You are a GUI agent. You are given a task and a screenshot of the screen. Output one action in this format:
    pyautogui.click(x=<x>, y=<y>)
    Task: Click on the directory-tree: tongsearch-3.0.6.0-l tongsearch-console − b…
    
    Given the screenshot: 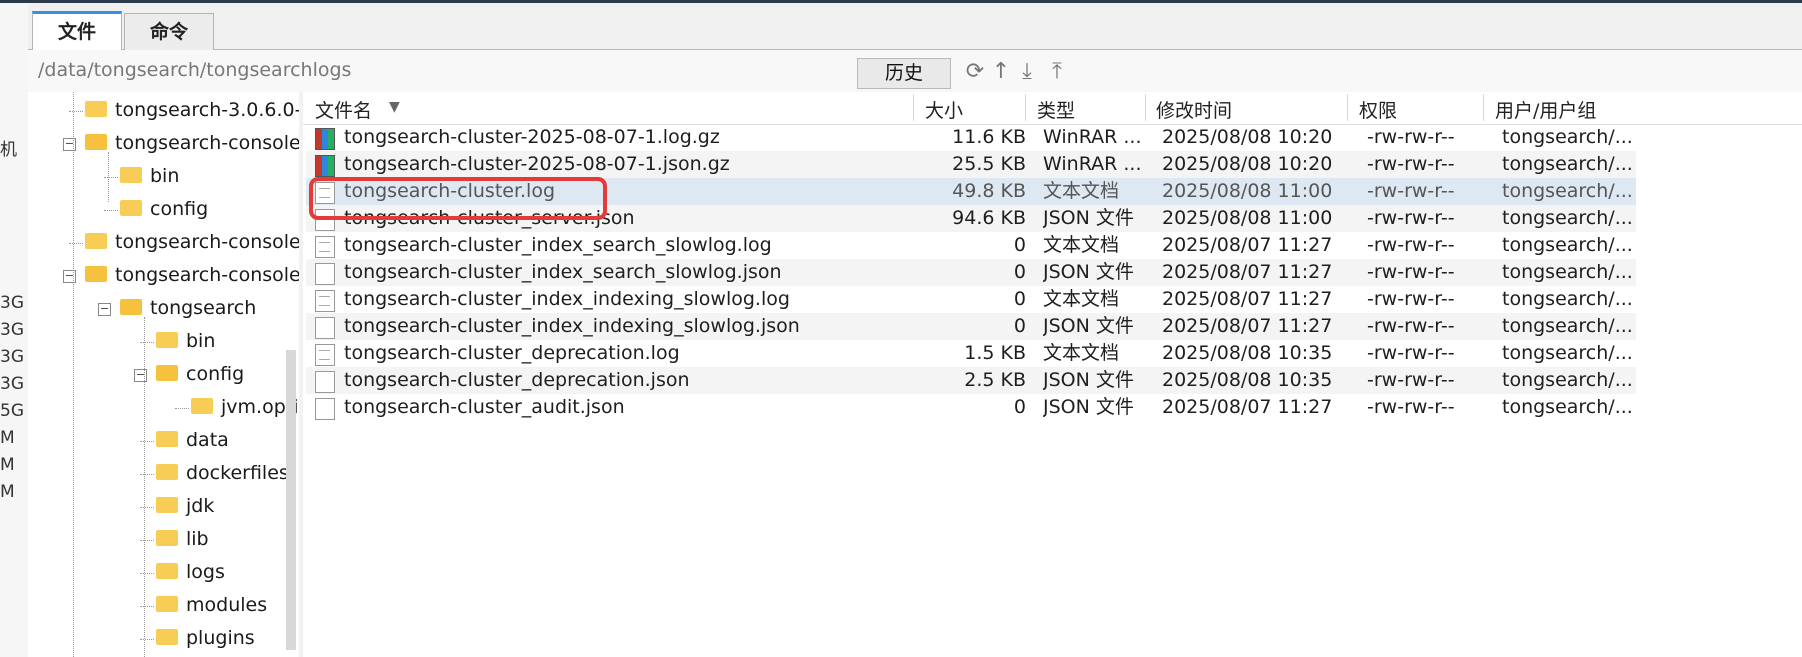 What is the action you would take?
    pyautogui.click(x=164, y=374)
    